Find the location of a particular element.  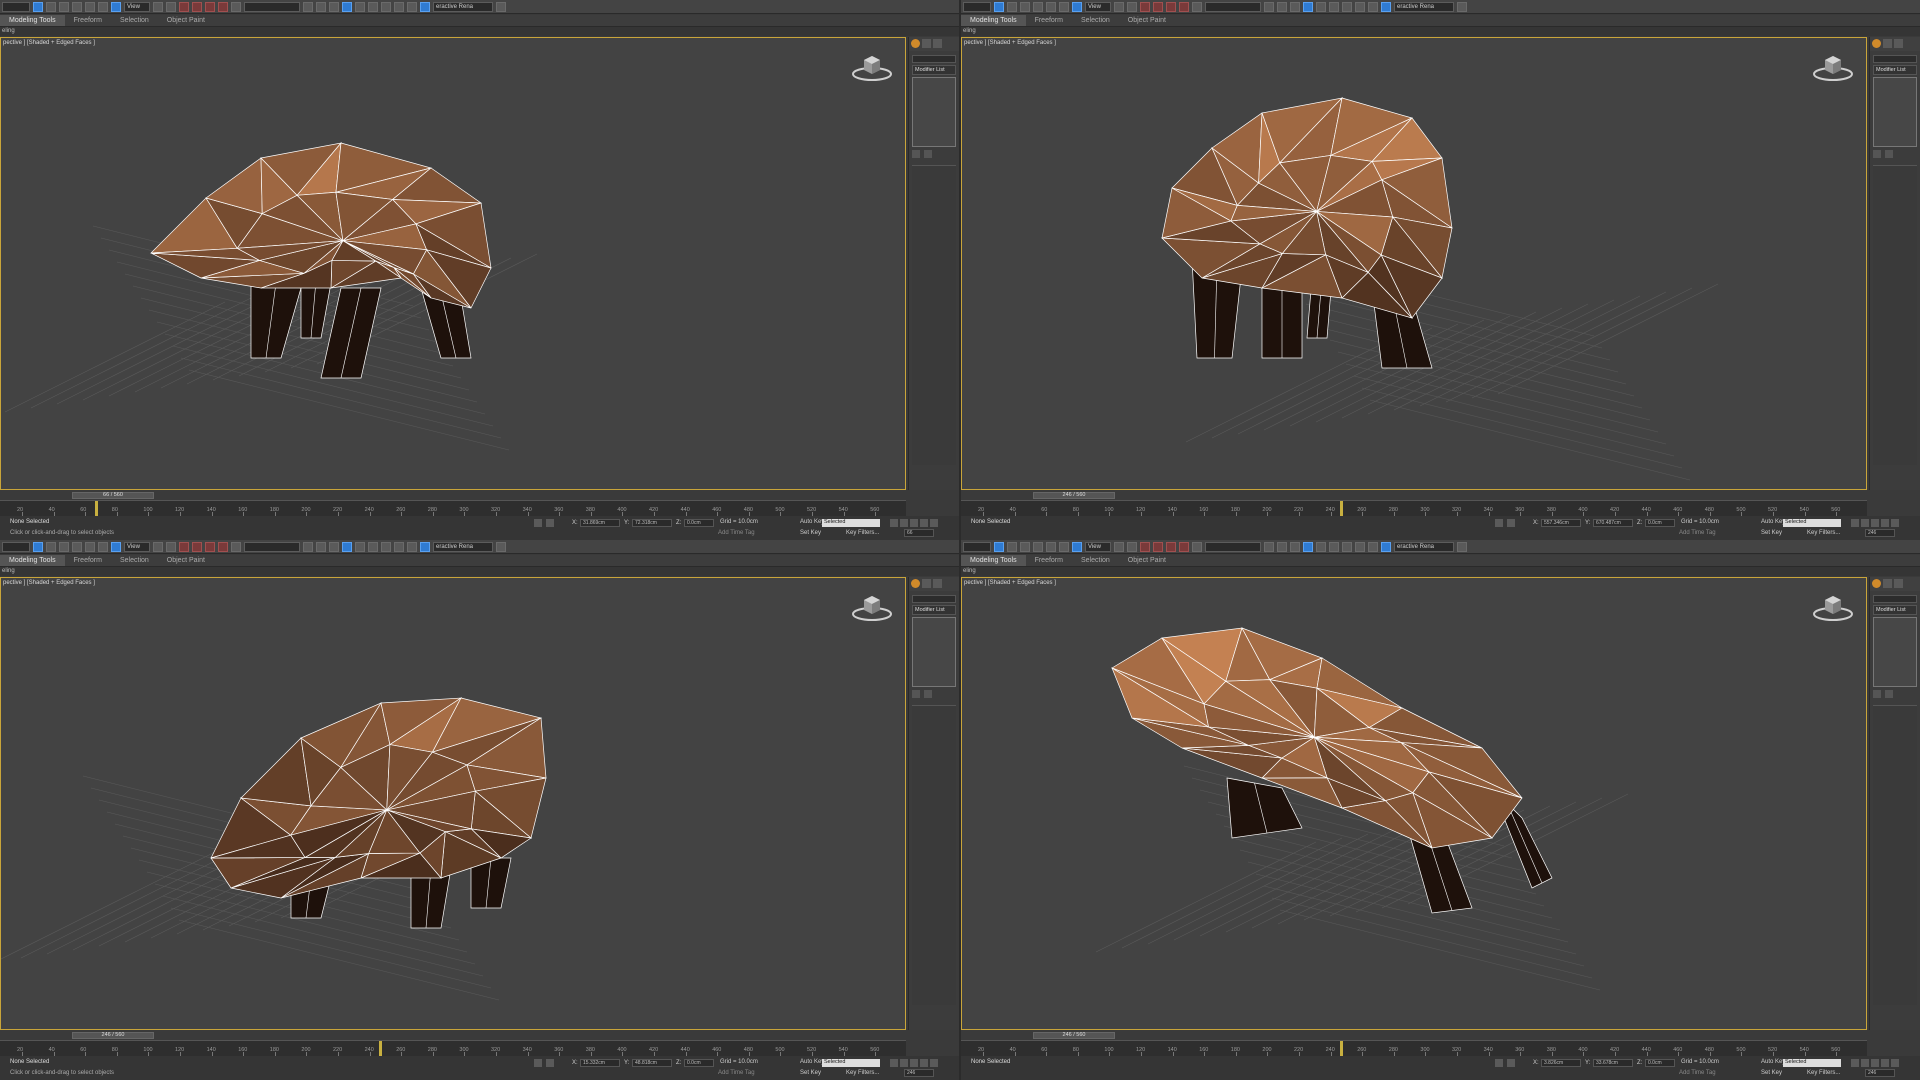

edit-named-sets-icon is located at coordinates (236, 6).